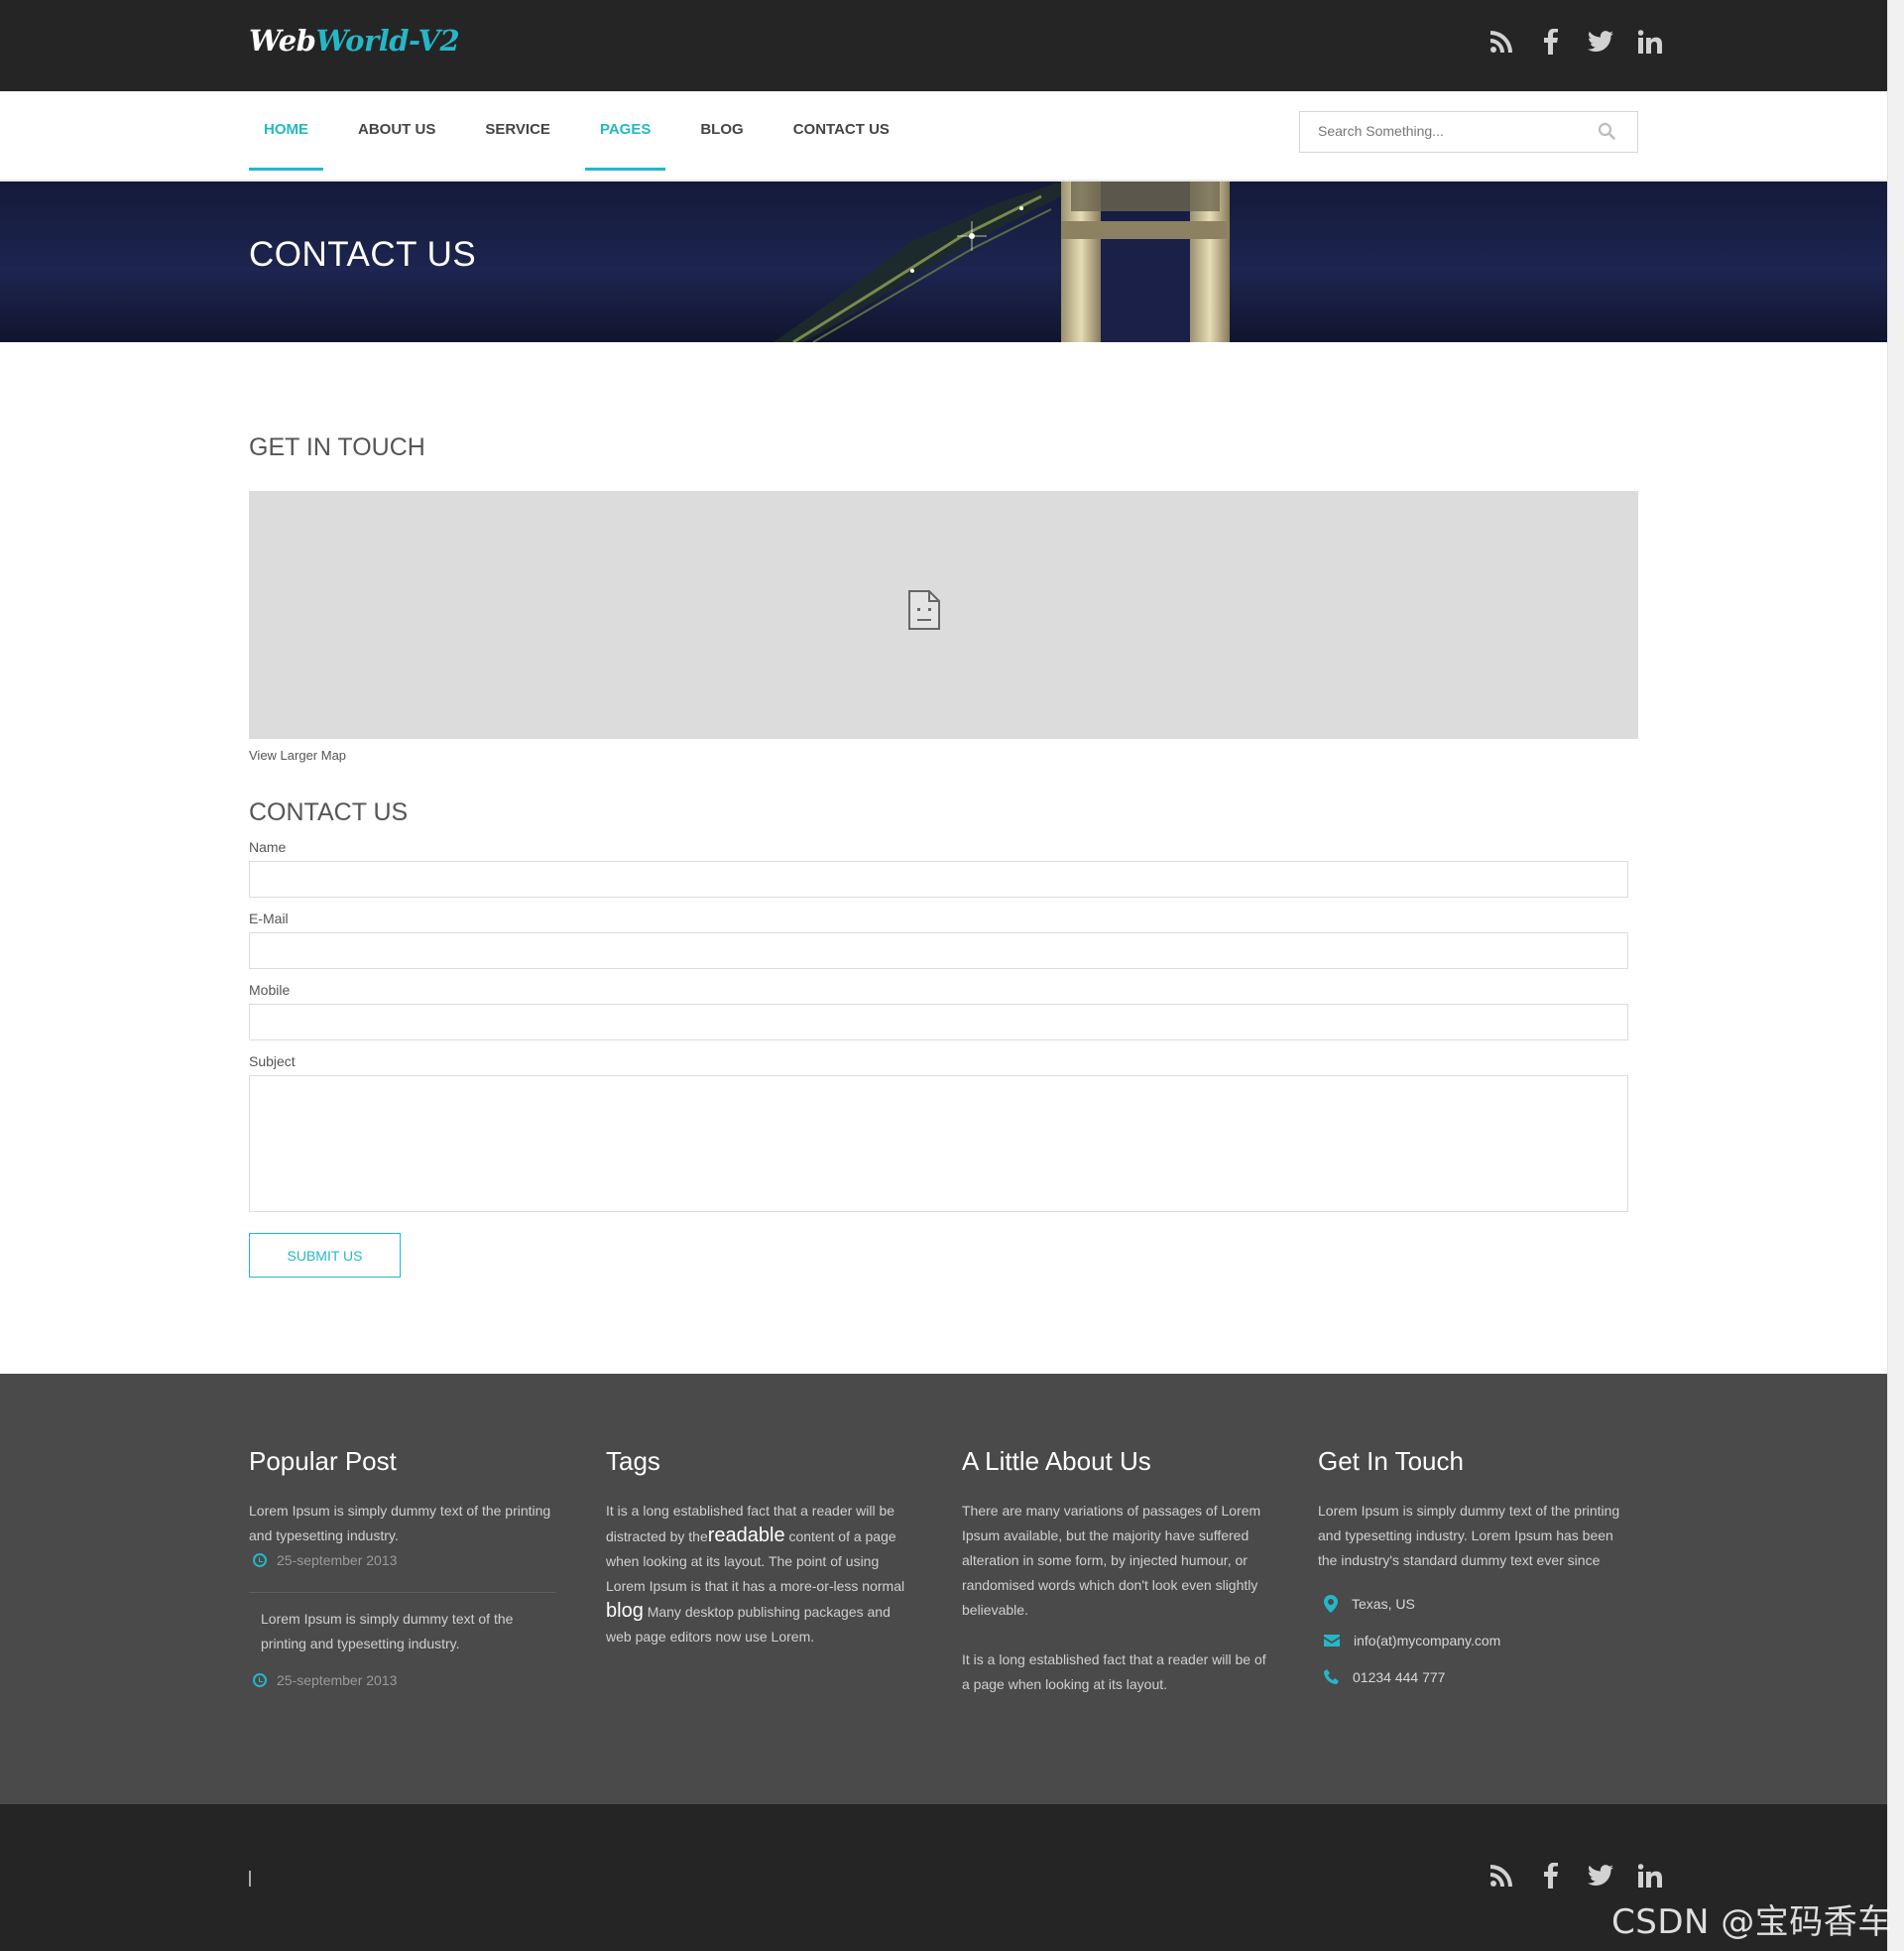  Describe the element at coordinates (323, 1461) in the screenshot. I see `popular-post-title: Popular Post` at that location.